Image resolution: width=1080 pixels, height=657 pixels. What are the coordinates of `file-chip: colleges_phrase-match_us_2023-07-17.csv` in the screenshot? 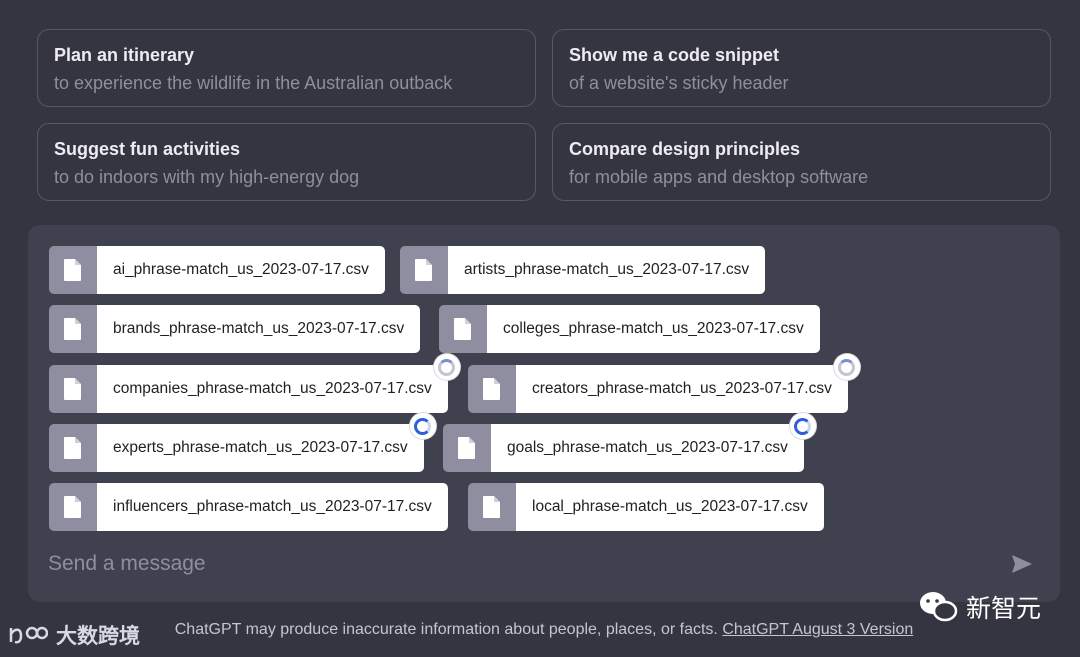 It's located at (629, 329).